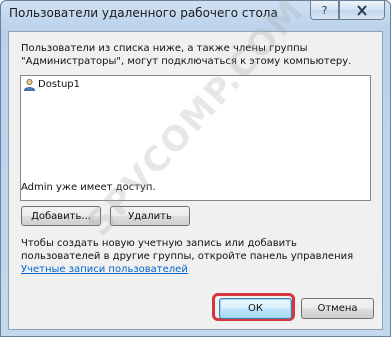  What do you see at coordinates (143, 13) in the screenshot?
I see `window-title: Пользователи удаленного рабочего стола` at bounding box center [143, 13].